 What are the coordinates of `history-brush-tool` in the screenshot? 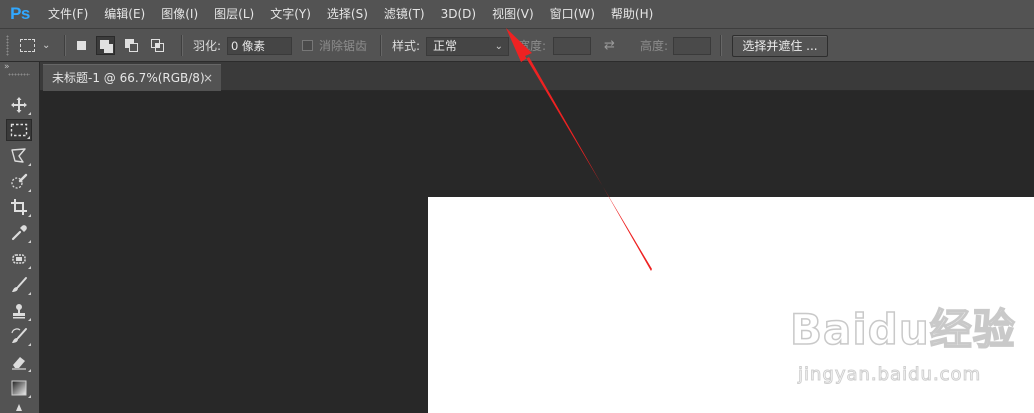 It's located at (19, 336).